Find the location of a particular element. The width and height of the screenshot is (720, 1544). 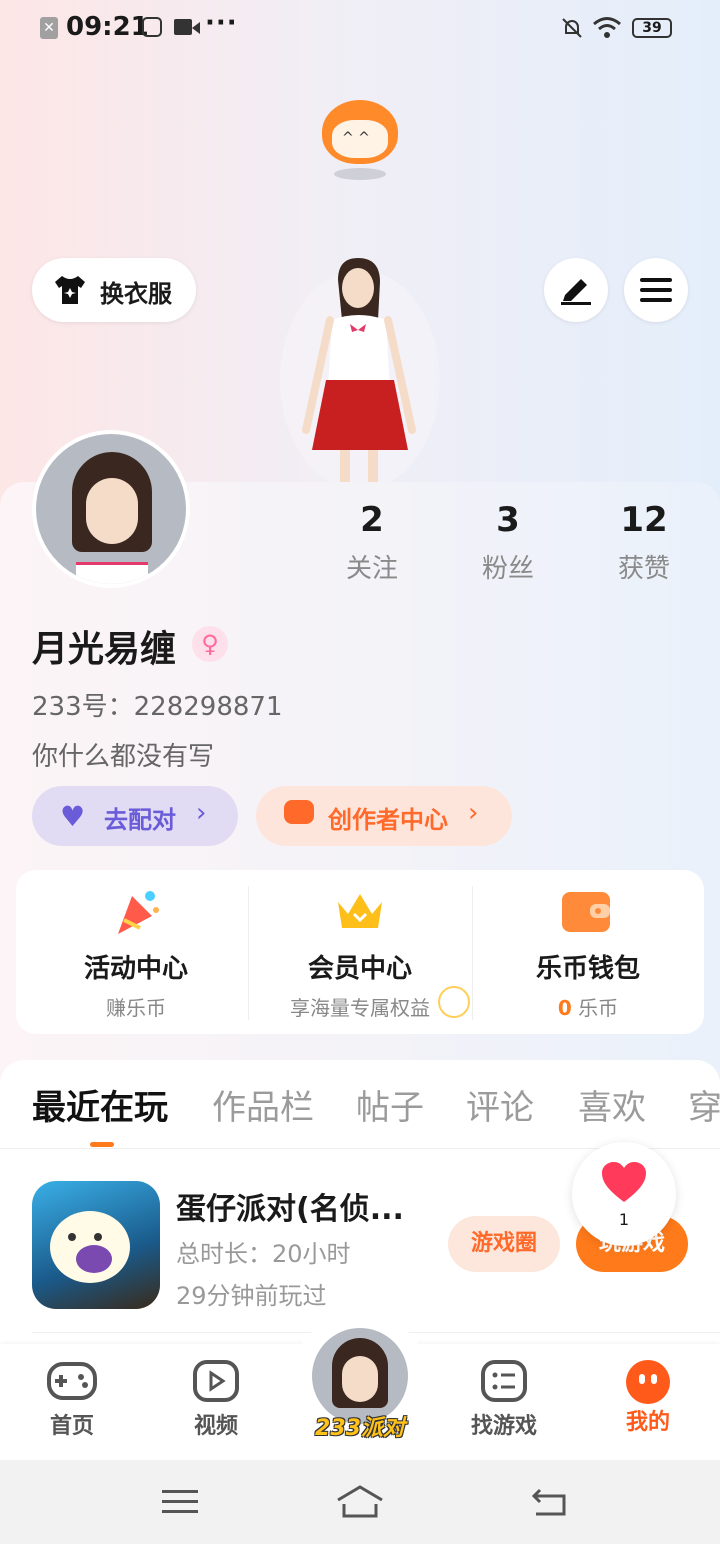

change-outfit-label: 换衣服 is located at coordinates (136, 294).